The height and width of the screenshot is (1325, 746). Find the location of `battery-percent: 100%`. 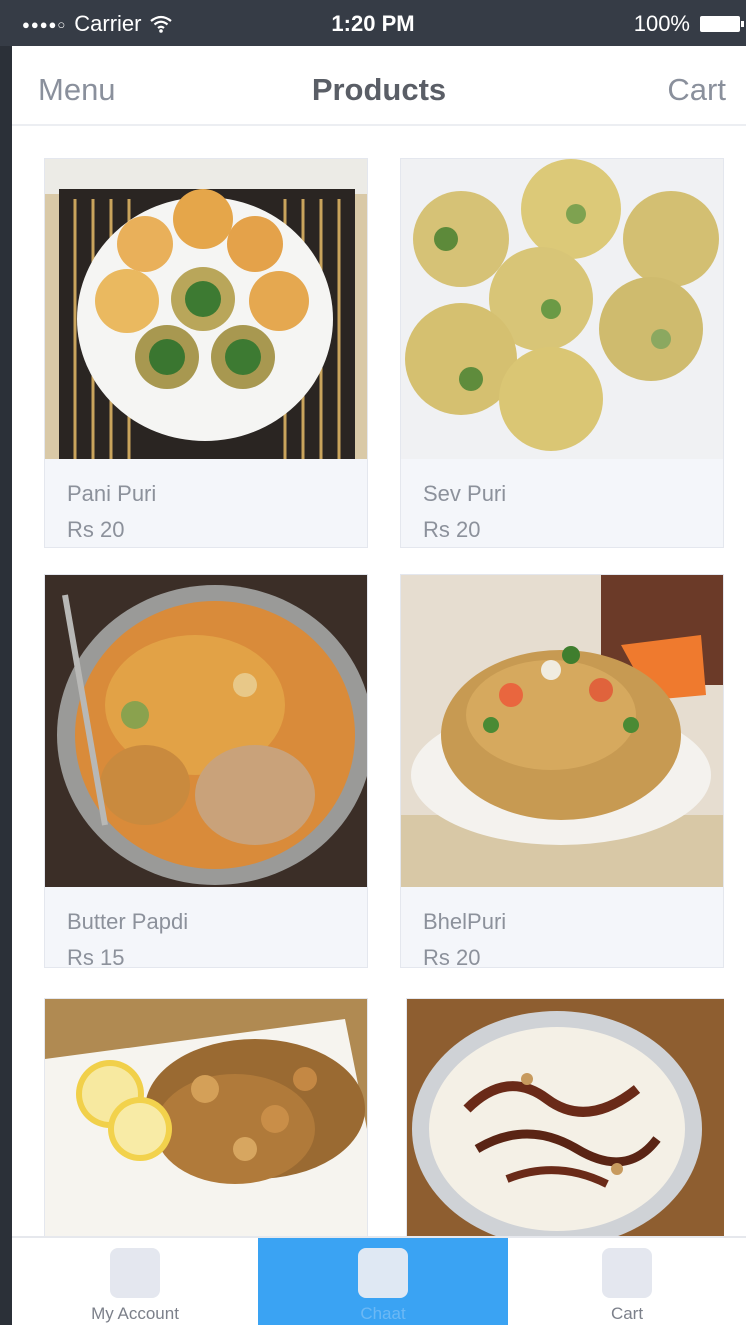

battery-percent: 100% is located at coordinates (661, 23).